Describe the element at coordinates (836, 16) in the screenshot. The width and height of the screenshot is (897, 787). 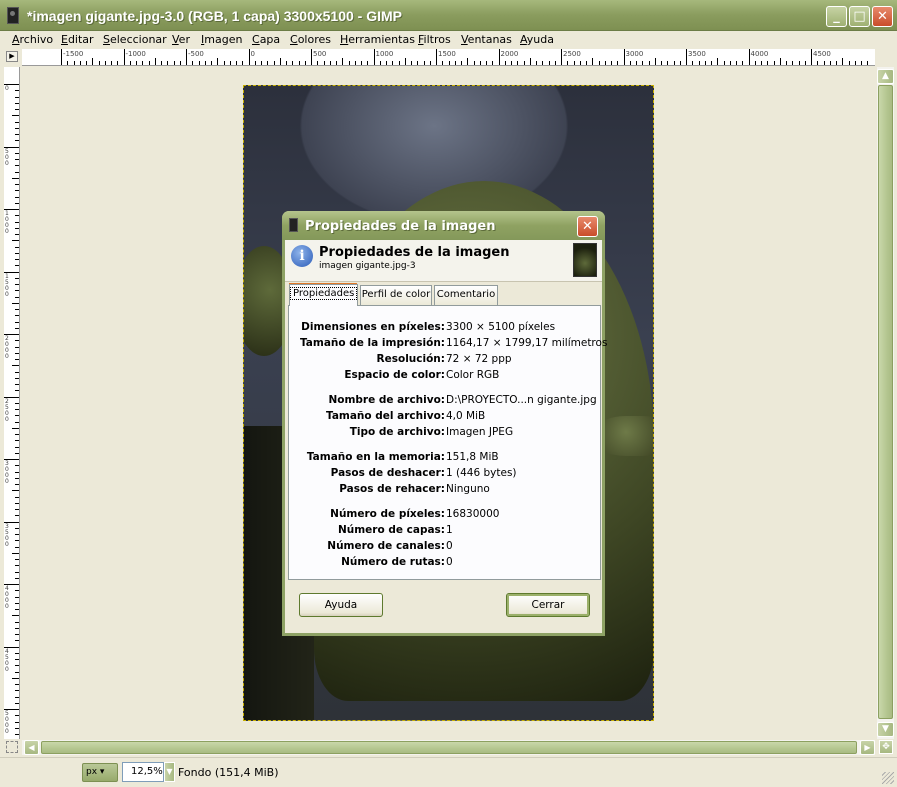
I see `minimize-button: _` at that location.